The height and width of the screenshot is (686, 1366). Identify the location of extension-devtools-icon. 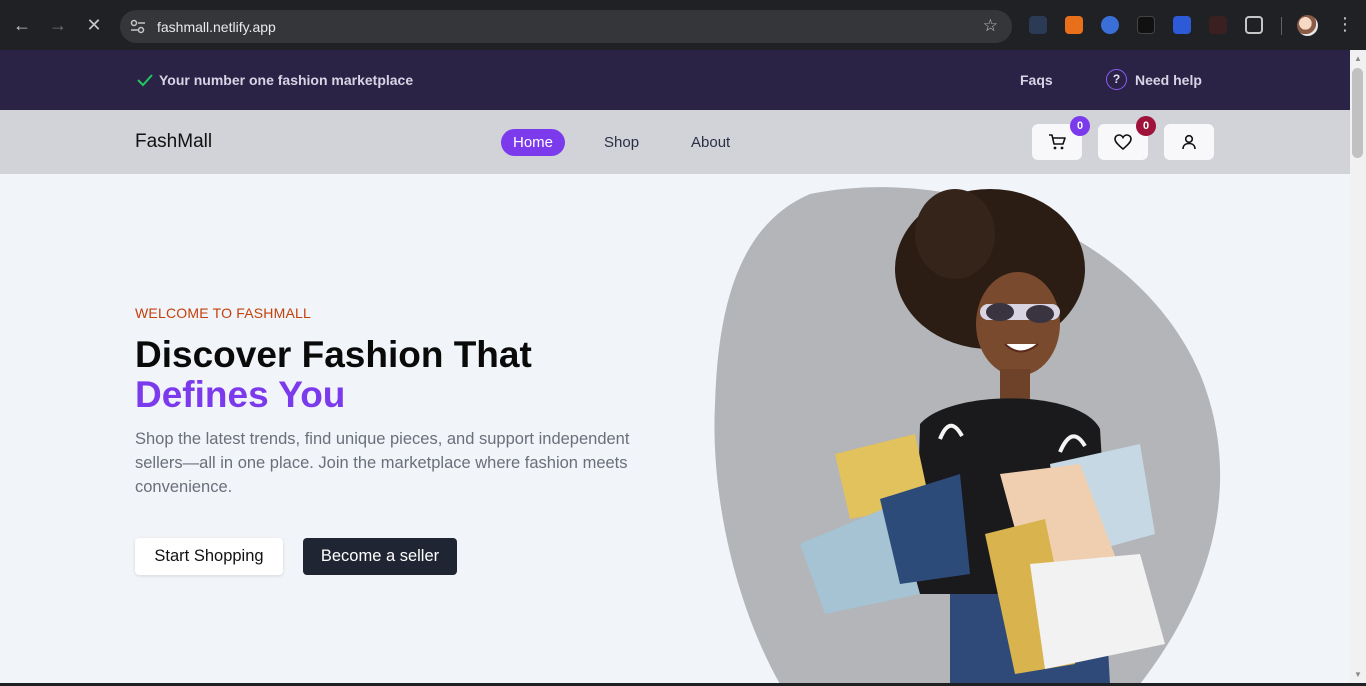
(1182, 25).